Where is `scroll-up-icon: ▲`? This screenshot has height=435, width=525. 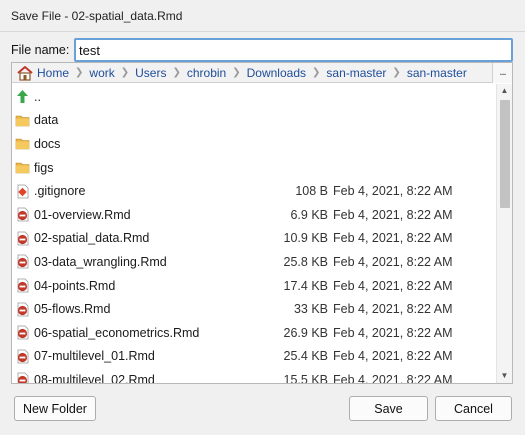 scroll-up-icon: ▲ is located at coordinates (504, 91).